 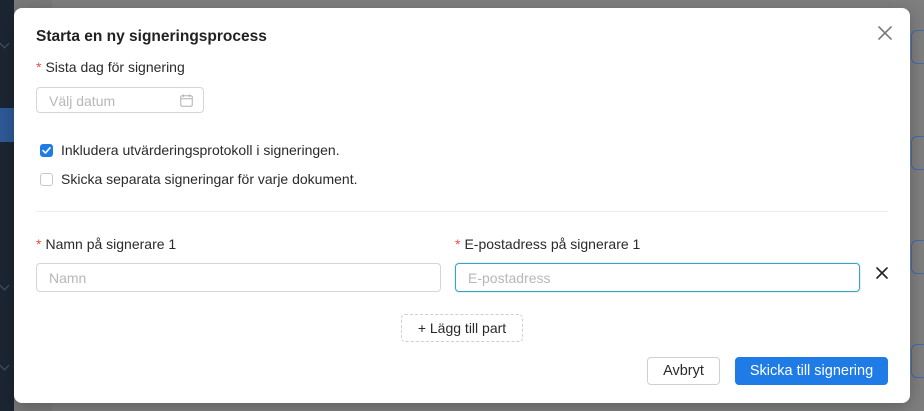 I want to click on signer-email-field, so click(x=657, y=277).